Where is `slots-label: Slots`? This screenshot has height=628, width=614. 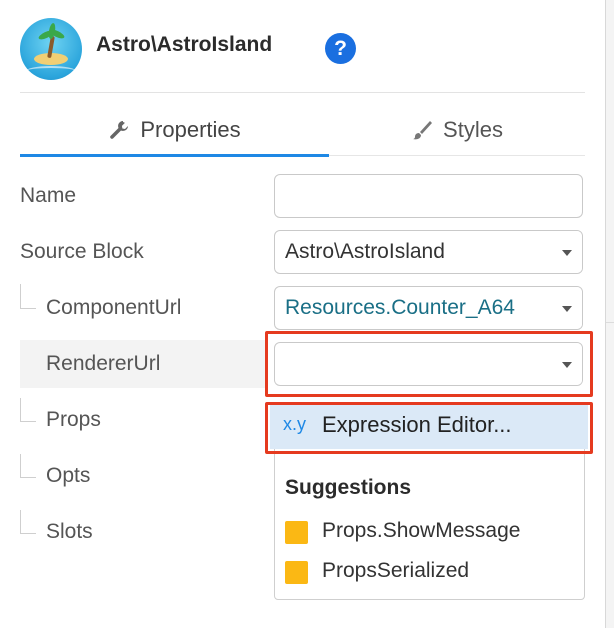
slots-label: Slots is located at coordinates (69, 531).